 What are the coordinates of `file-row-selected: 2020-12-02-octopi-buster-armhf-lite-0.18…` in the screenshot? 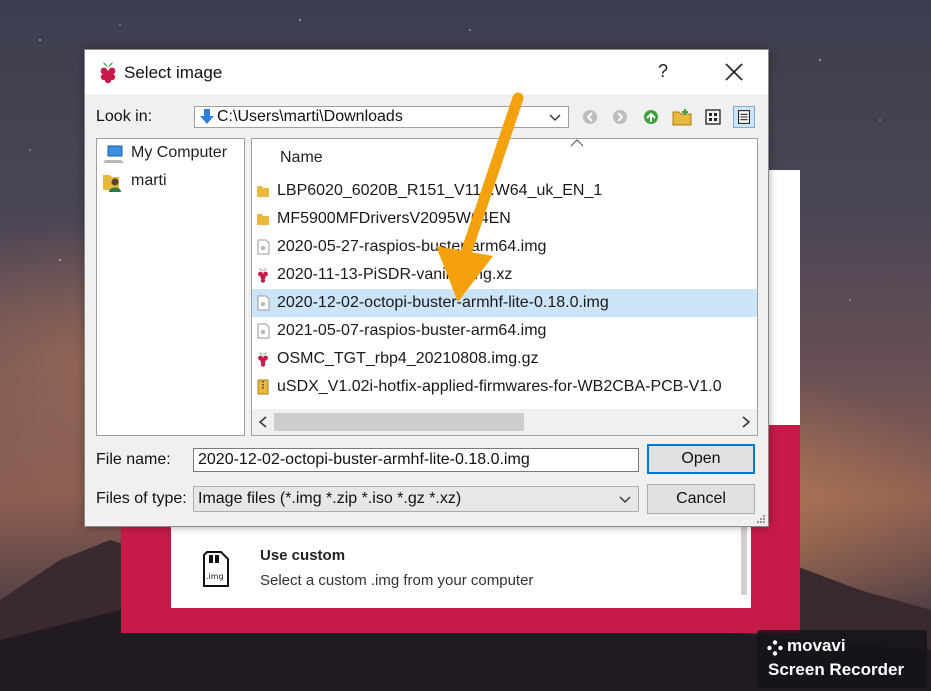 It's located at (504, 303).